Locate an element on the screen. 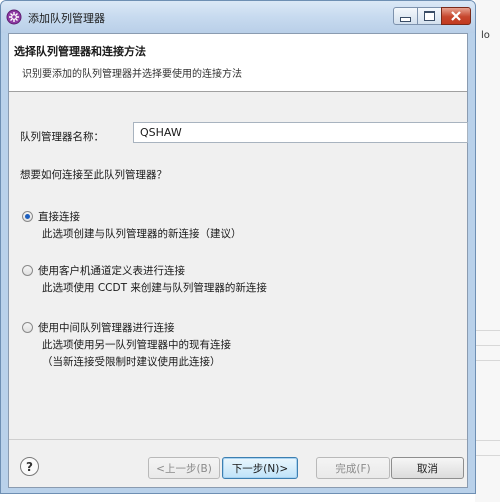 This screenshot has height=502, width=500. minimize-icon is located at coordinates (405, 19).